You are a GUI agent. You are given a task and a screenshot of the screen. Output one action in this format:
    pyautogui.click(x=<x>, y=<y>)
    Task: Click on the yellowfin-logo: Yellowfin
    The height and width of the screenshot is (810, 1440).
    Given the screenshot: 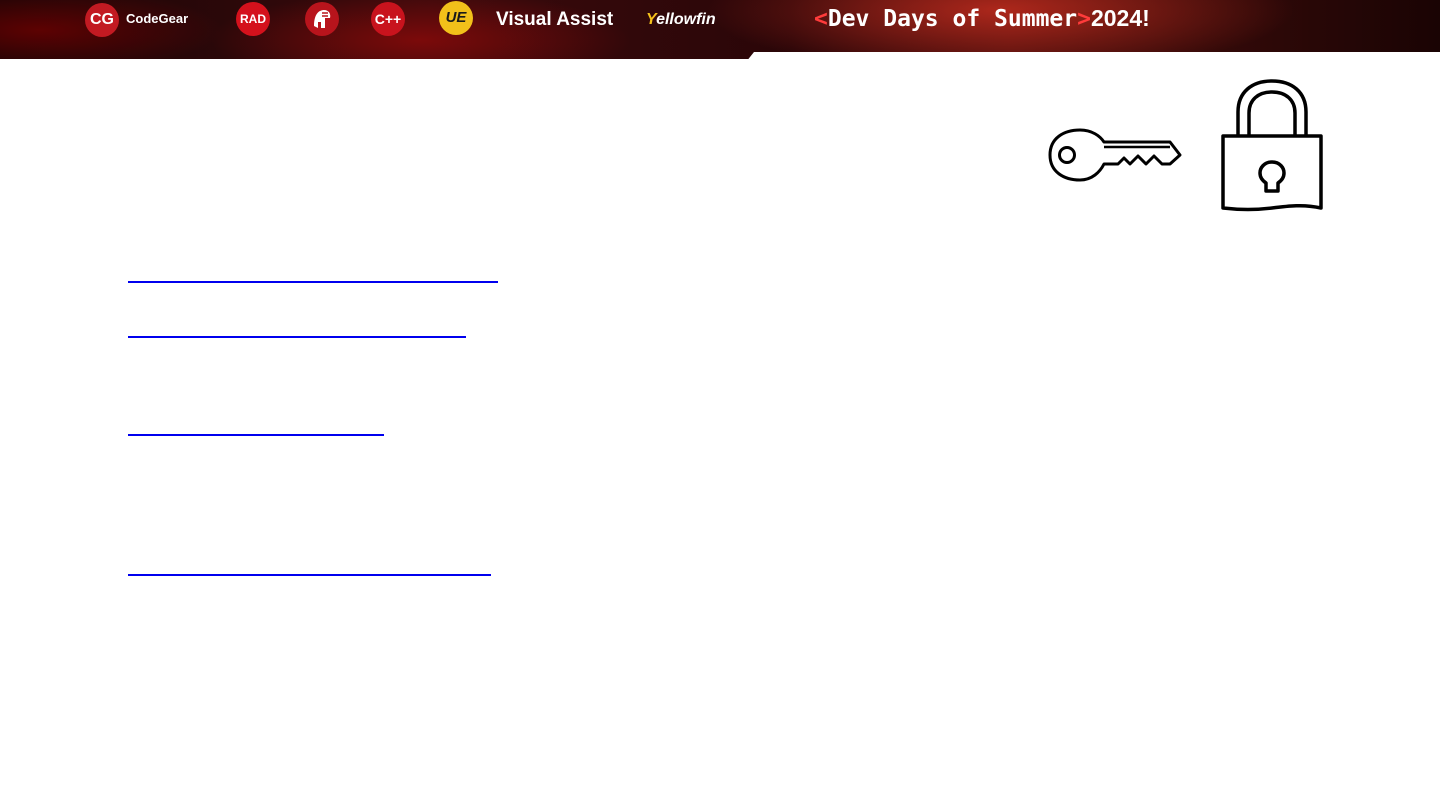 What is the action you would take?
    pyautogui.click(x=681, y=20)
    